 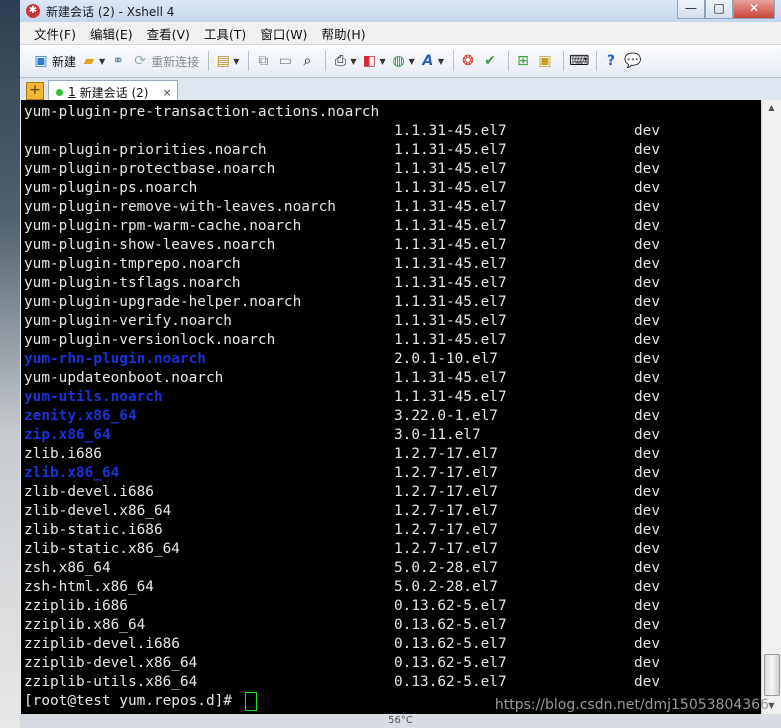 What do you see at coordinates (93, 397) in the screenshot?
I see `package-name: yum-utils.noarch` at bounding box center [93, 397].